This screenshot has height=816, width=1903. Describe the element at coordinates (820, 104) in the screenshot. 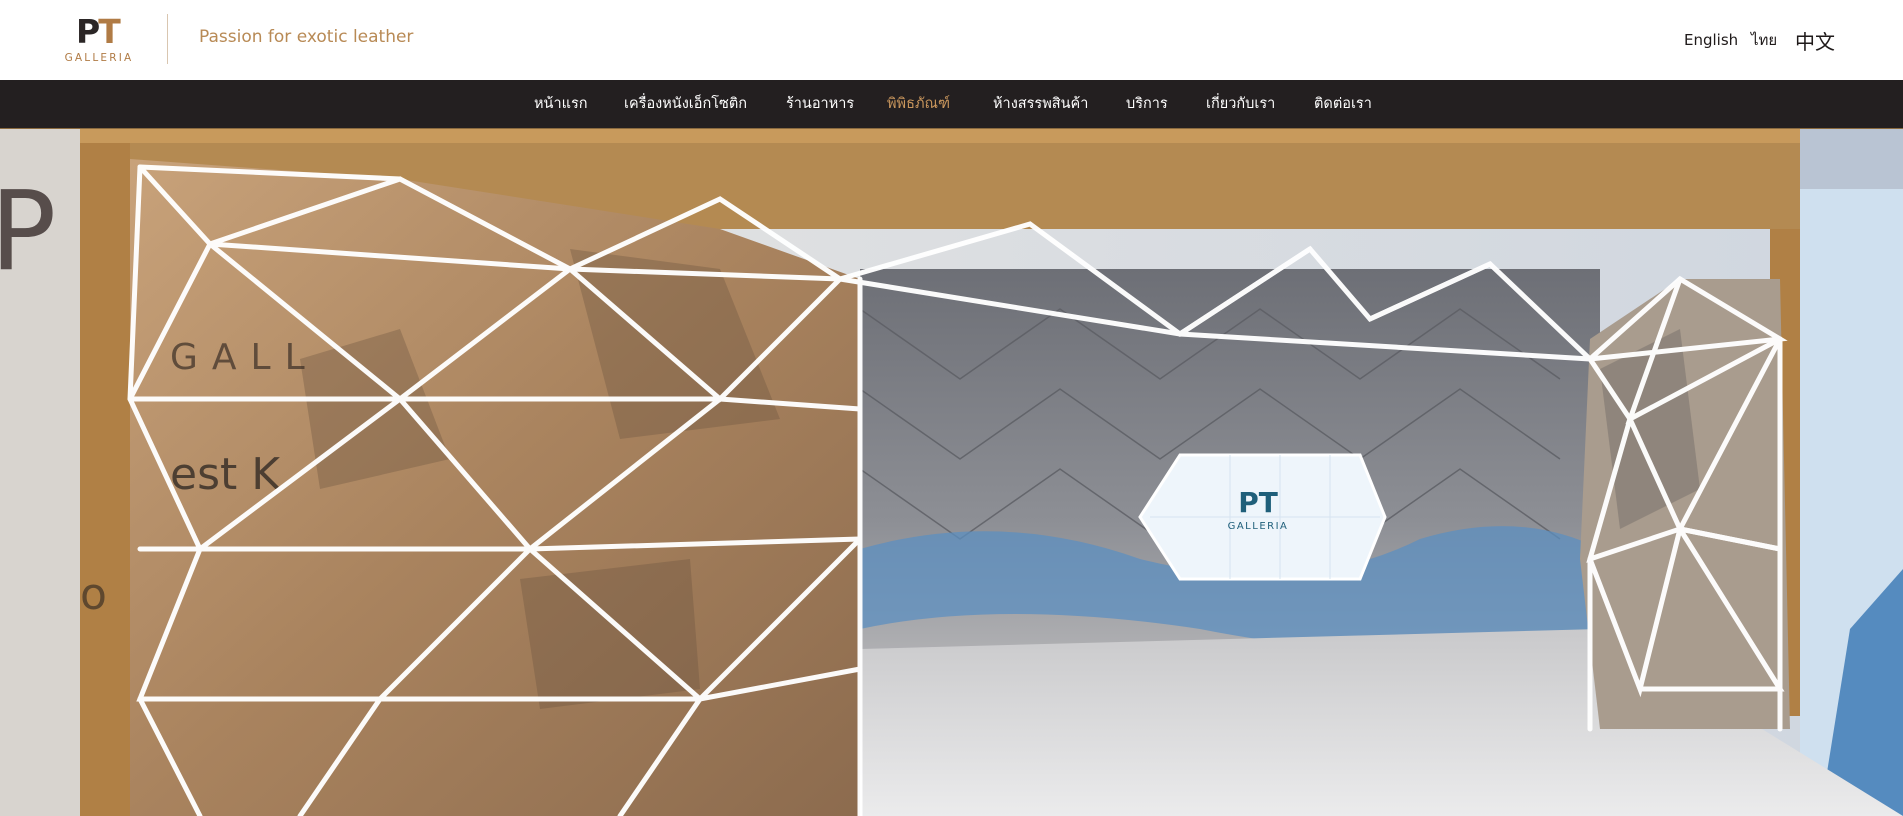

I see `nav-item-restaurant: ร้านอาหาร` at that location.